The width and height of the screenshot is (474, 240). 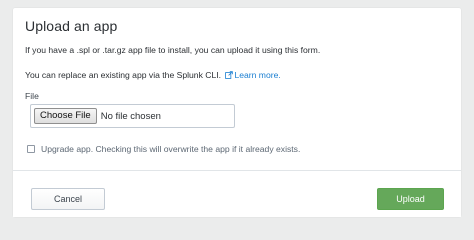 What do you see at coordinates (257, 75) in the screenshot?
I see `learn-more-link: Learn more.` at bounding box center [257, 75].